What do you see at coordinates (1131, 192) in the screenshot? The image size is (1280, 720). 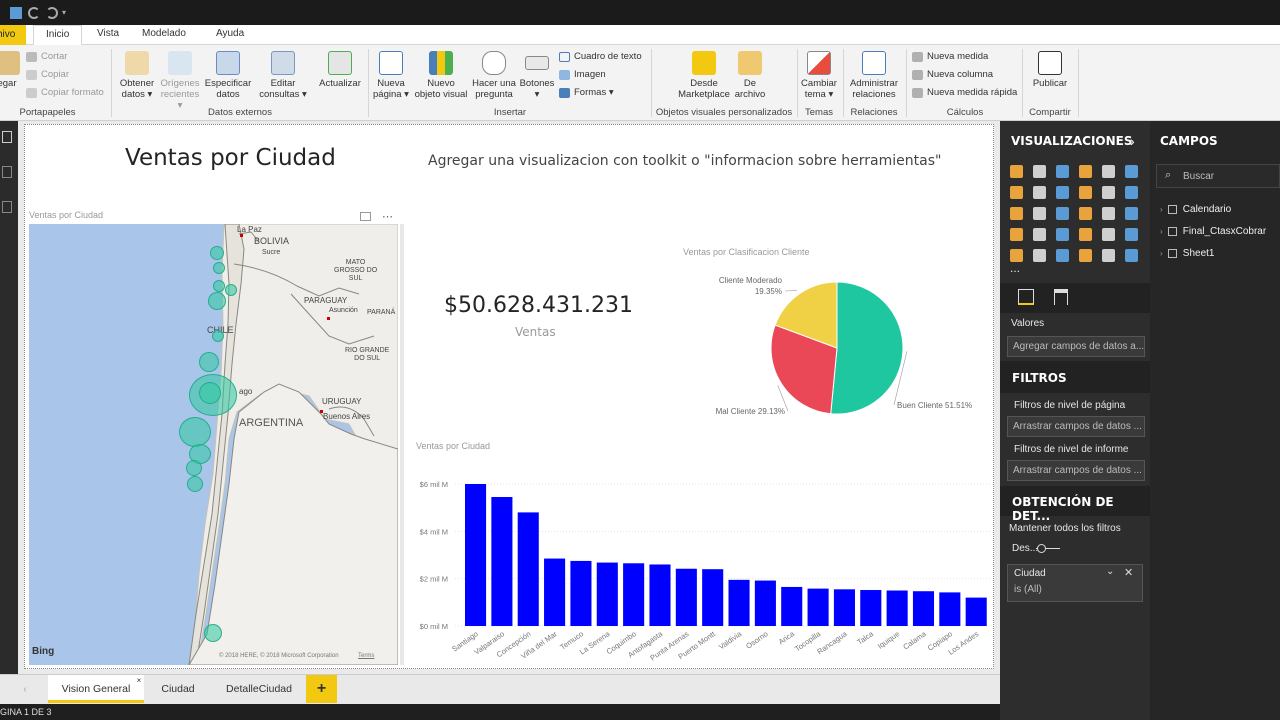 I see `waterfall-icon` at bounding box center [1131, 192].